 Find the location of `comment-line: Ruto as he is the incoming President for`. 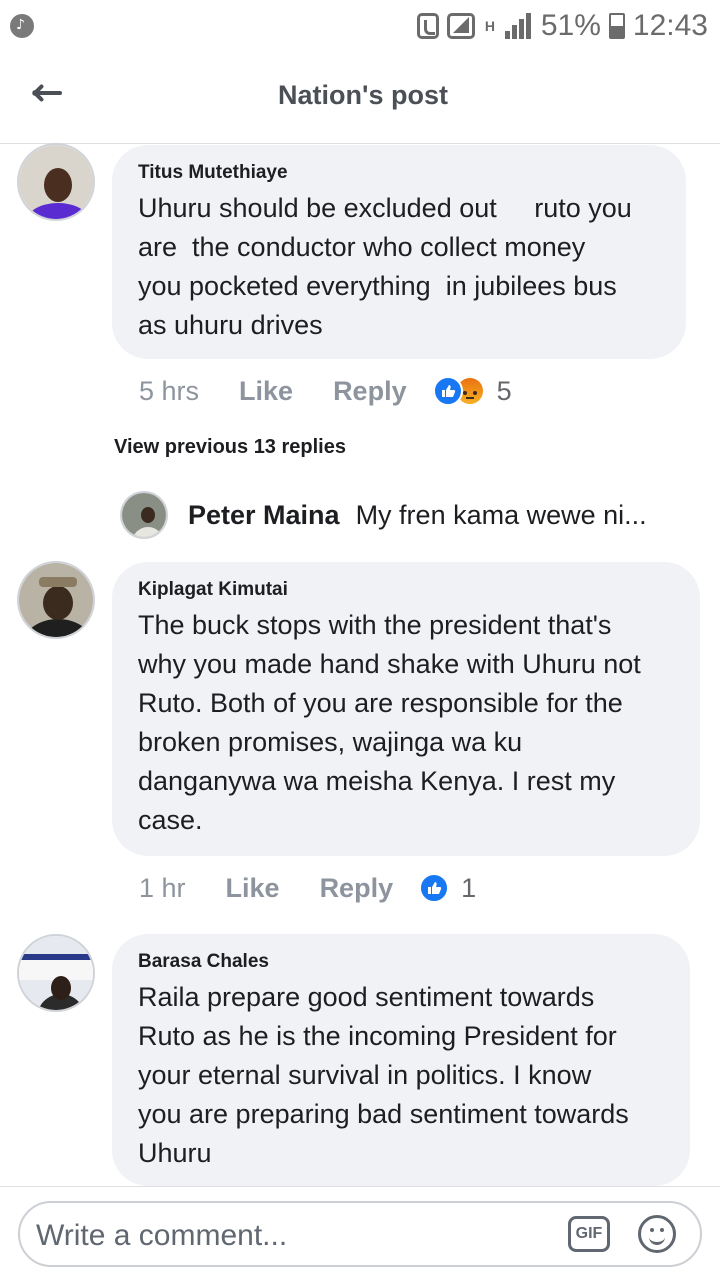

comment-line: Ruto as he is the incoming President for is located at coordinates (377, 1036).